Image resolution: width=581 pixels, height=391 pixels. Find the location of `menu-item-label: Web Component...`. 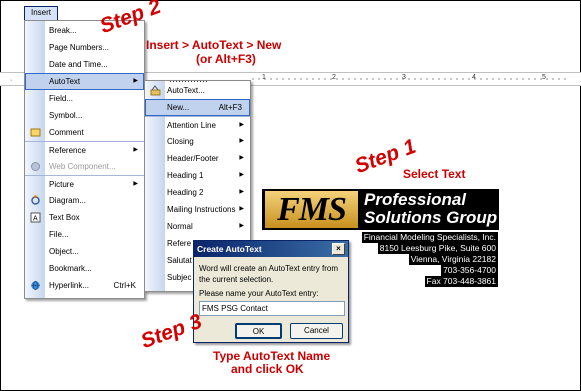

menu-item-label: Web Component... is located at coordinates (82, 166).